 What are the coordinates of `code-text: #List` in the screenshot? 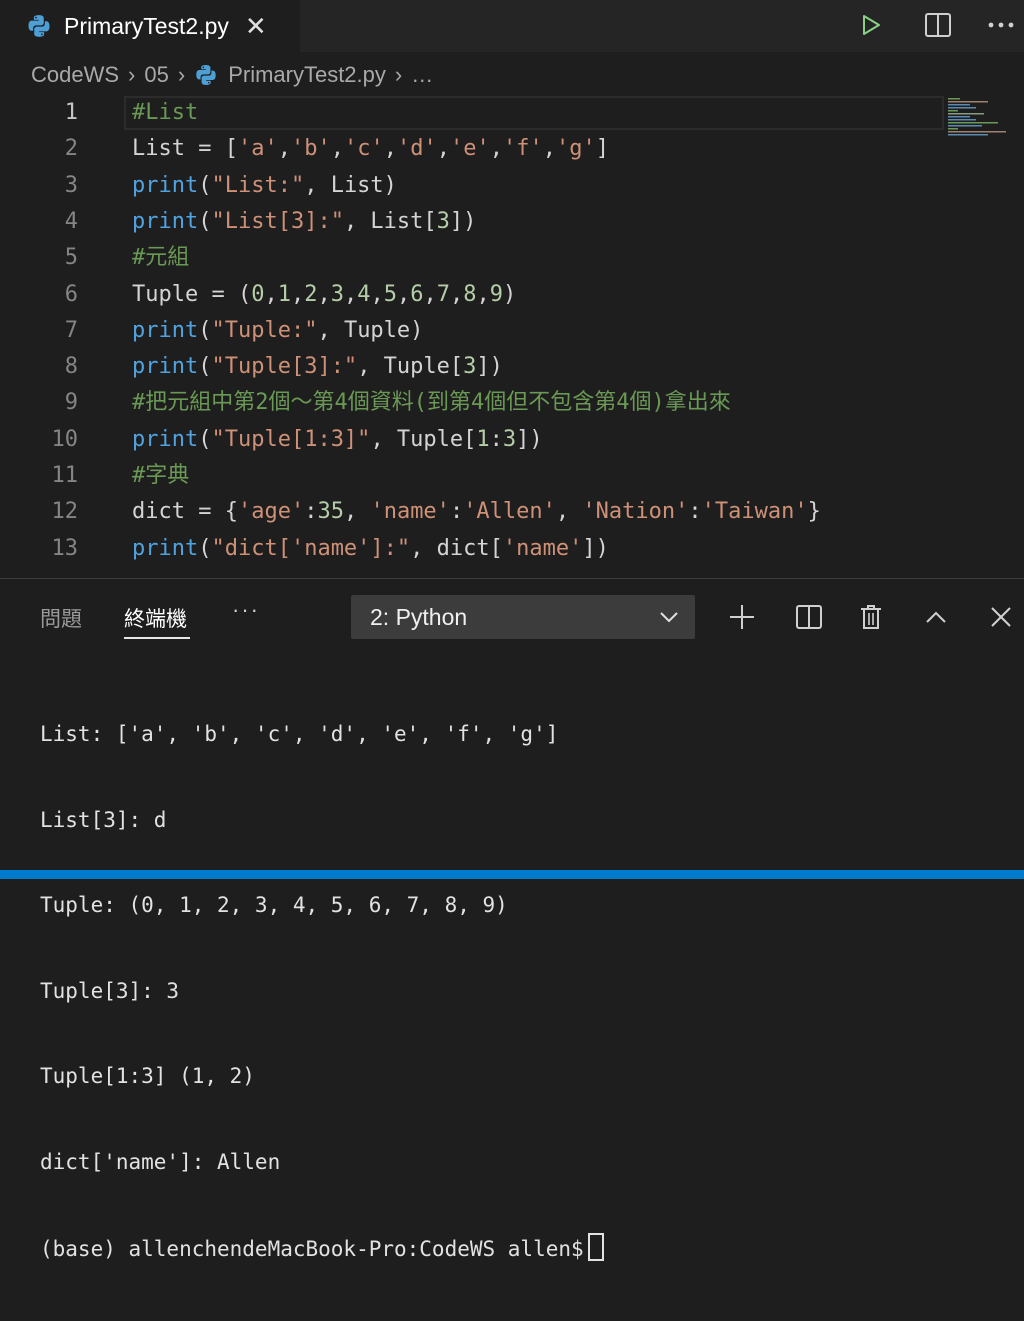 It's located at (165, 113).